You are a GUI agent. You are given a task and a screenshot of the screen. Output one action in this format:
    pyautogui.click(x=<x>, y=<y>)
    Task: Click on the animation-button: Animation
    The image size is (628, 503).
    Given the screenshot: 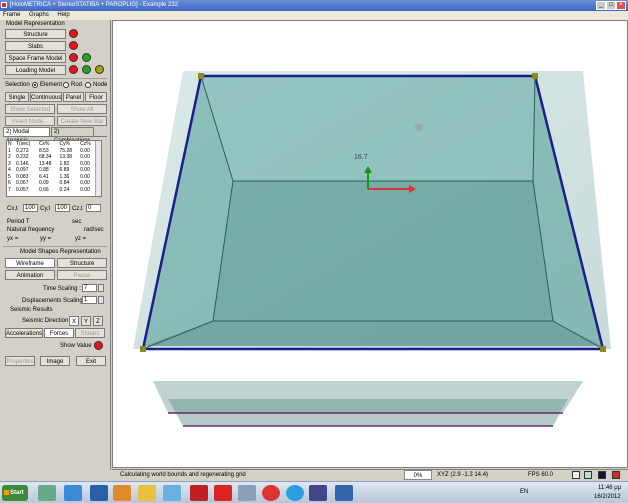 What is the action you would take?
    pyautogui.click(x=30, y=275)
    